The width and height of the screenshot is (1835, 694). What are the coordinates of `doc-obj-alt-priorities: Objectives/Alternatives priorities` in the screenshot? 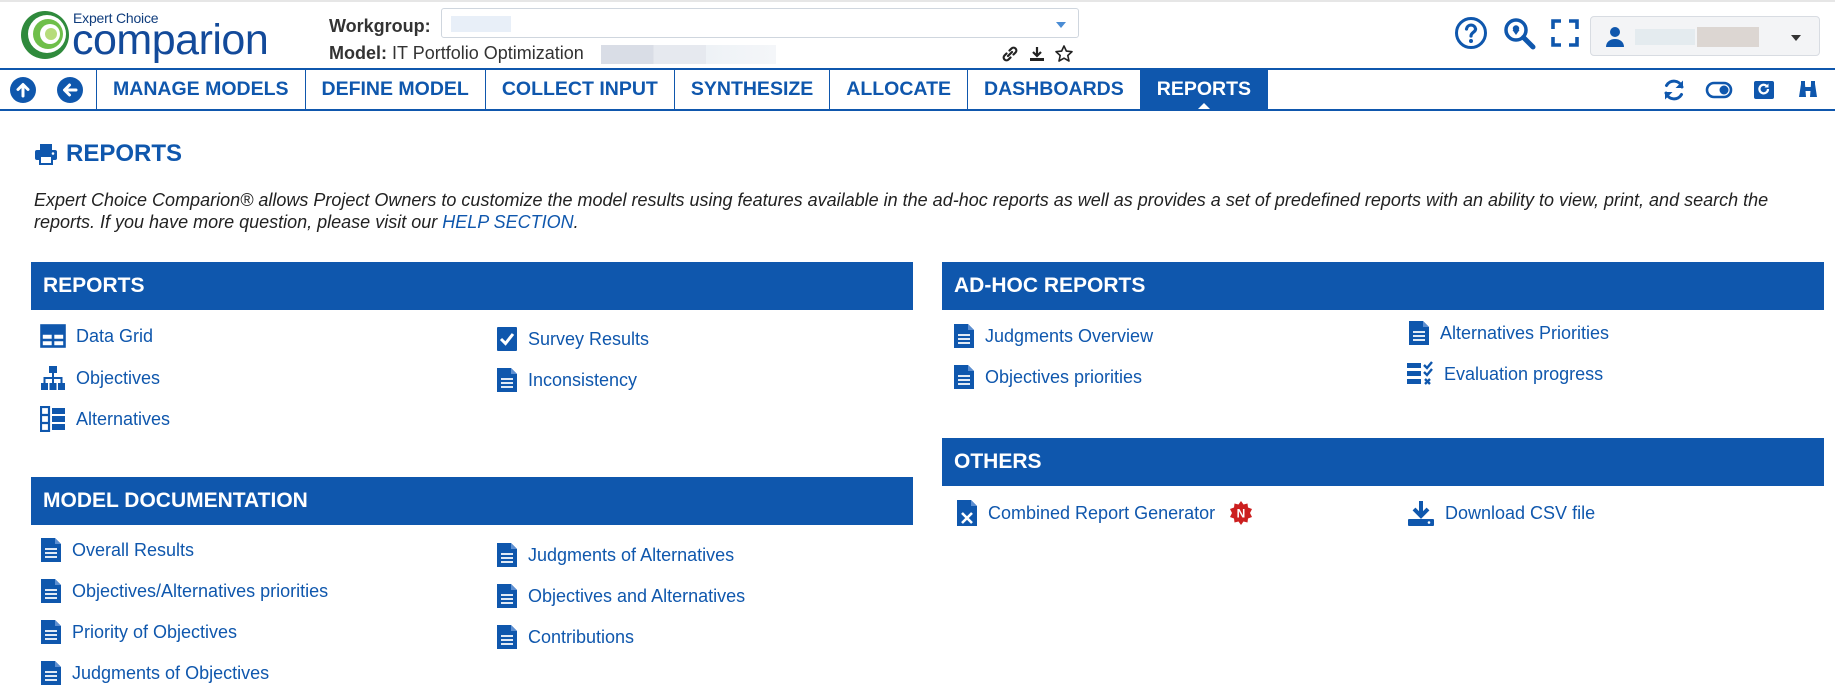 It's located at (184, 591).